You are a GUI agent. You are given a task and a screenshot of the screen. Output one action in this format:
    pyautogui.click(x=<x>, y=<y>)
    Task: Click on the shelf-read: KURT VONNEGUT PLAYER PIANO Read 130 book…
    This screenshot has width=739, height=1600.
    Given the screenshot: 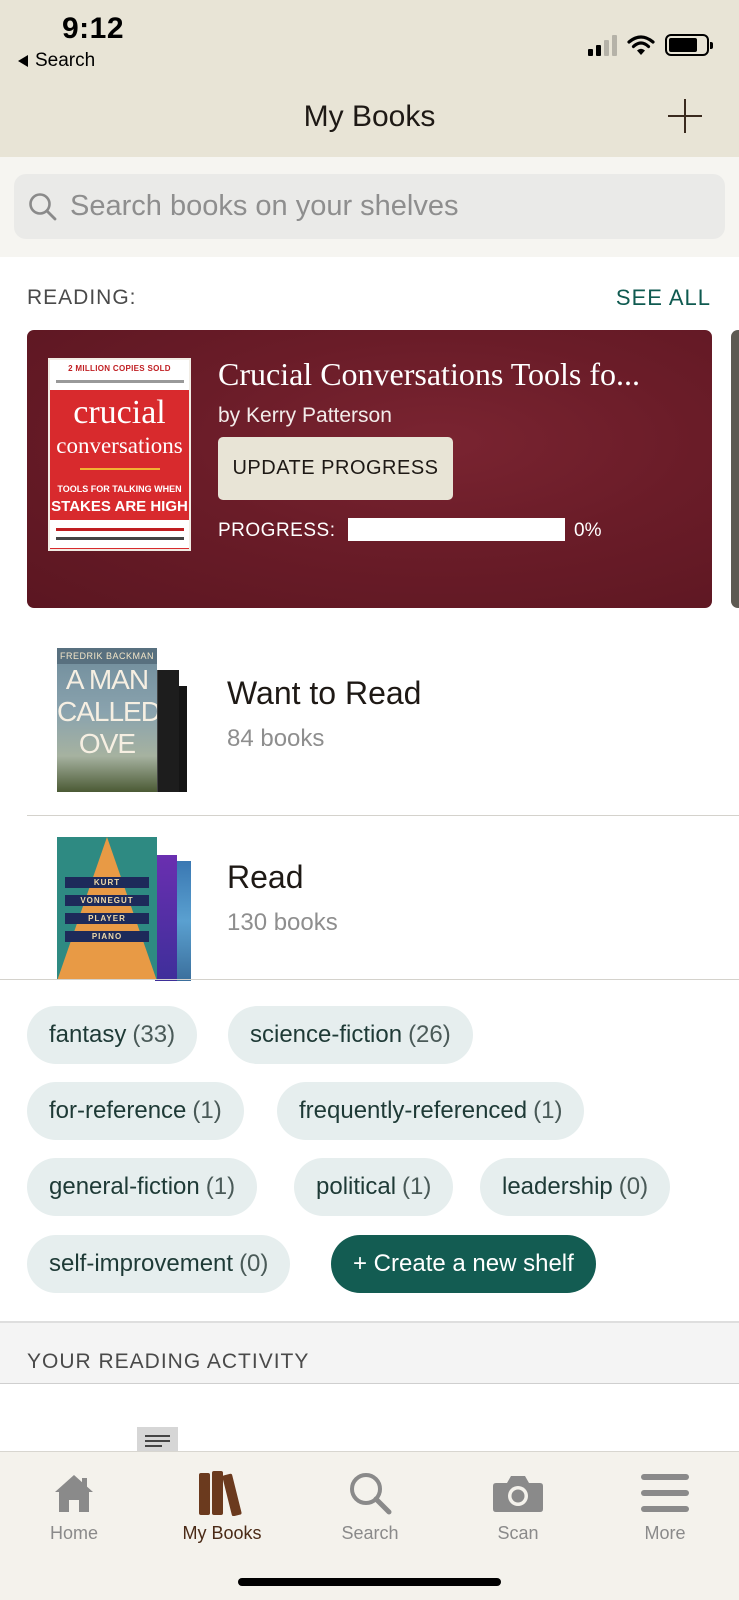 What is the action you would take?
    pyautogui.click(x=369, y=898)
    